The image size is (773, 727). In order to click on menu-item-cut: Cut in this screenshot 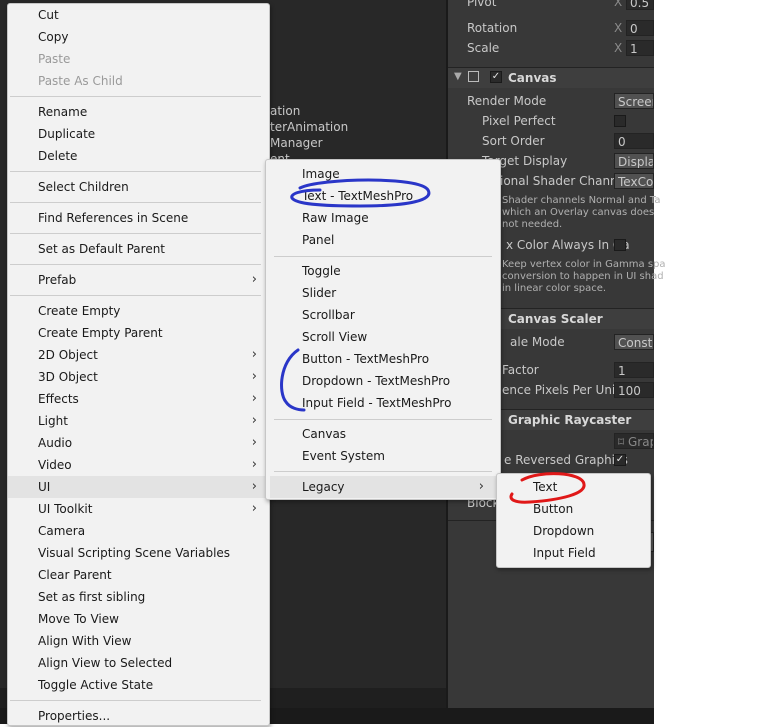, I will do `click(138, 15)`.